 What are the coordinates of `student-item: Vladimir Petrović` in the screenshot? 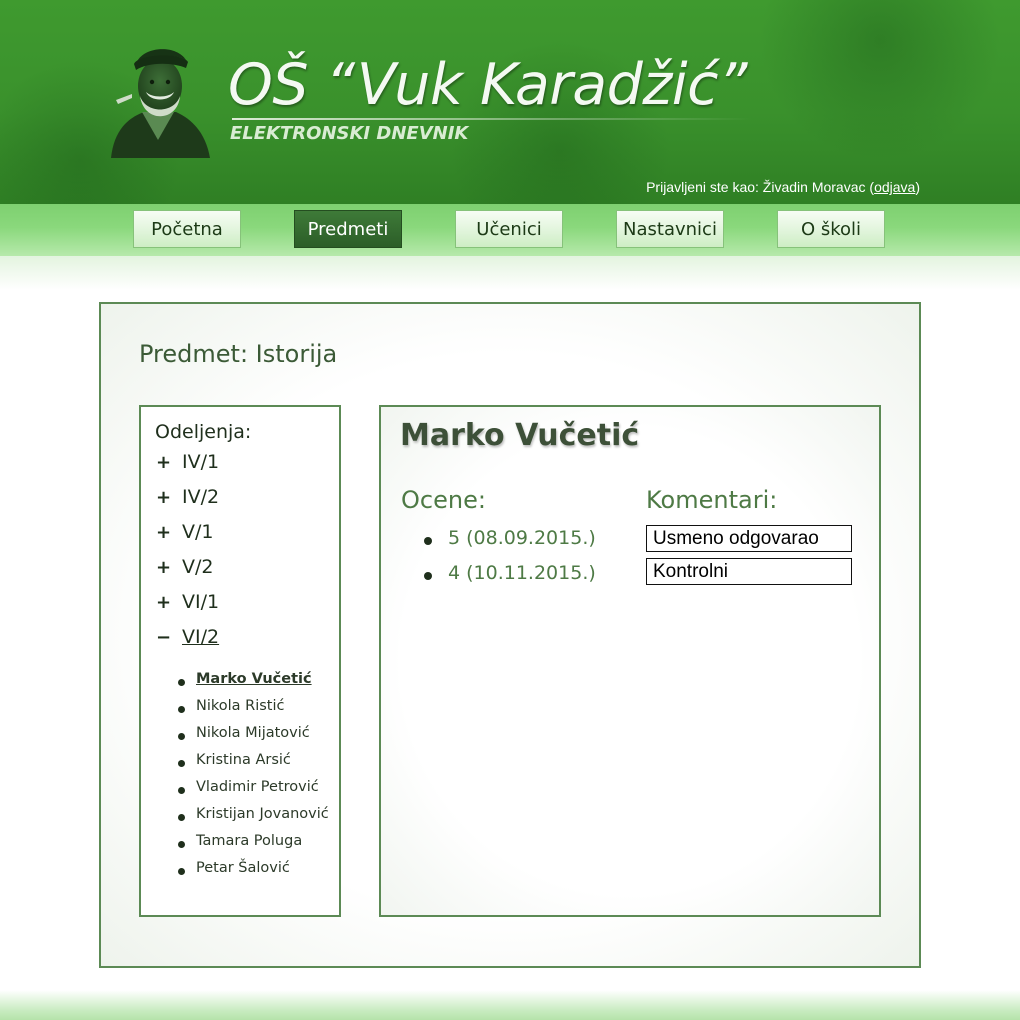 It's located at (258, 790).